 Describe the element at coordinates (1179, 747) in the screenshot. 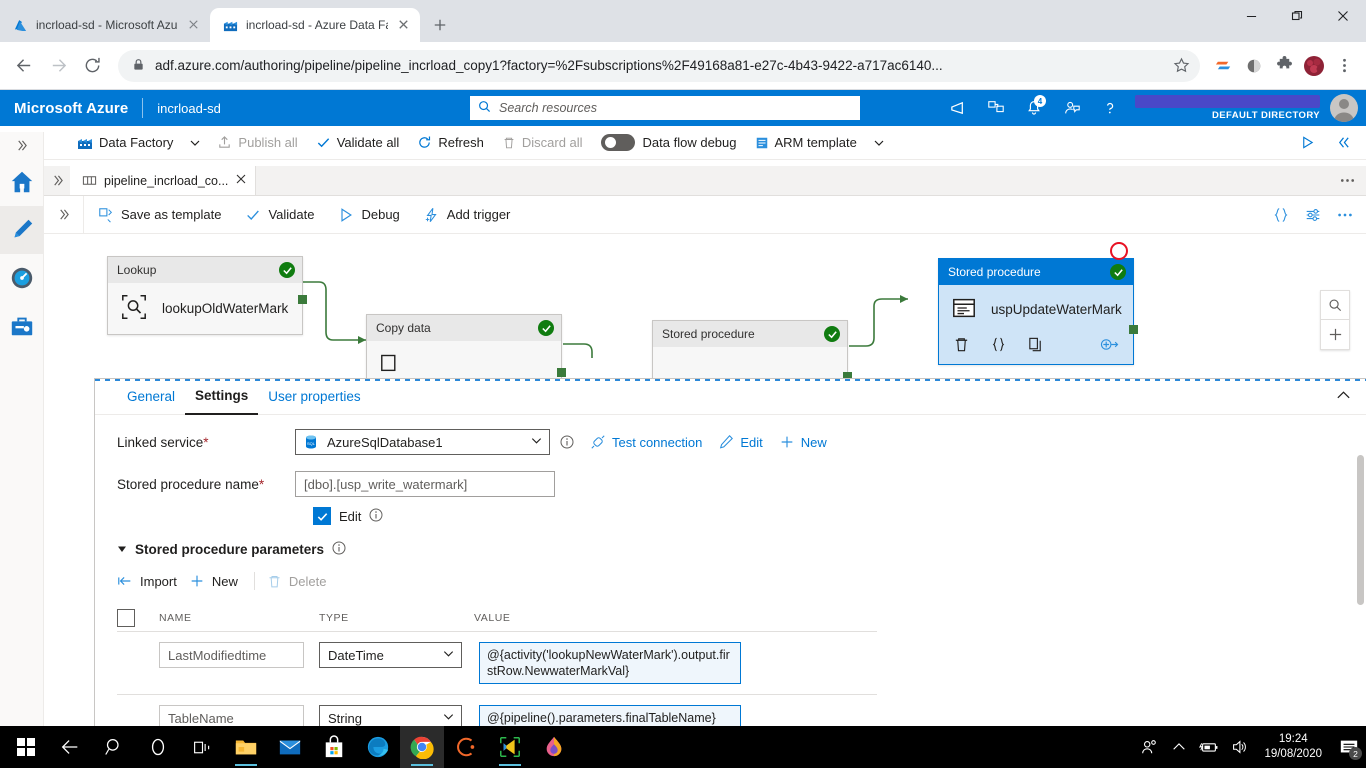

I see `show-hidden-icons-chevron-up-icon` at that location.